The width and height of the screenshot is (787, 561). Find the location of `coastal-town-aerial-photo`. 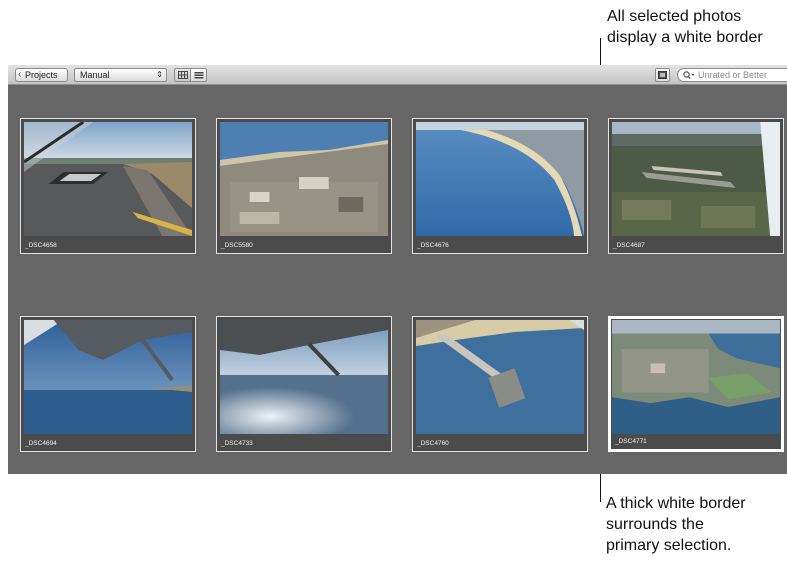

coastal-town-aerial-photo is located at coordinates (696, 377).